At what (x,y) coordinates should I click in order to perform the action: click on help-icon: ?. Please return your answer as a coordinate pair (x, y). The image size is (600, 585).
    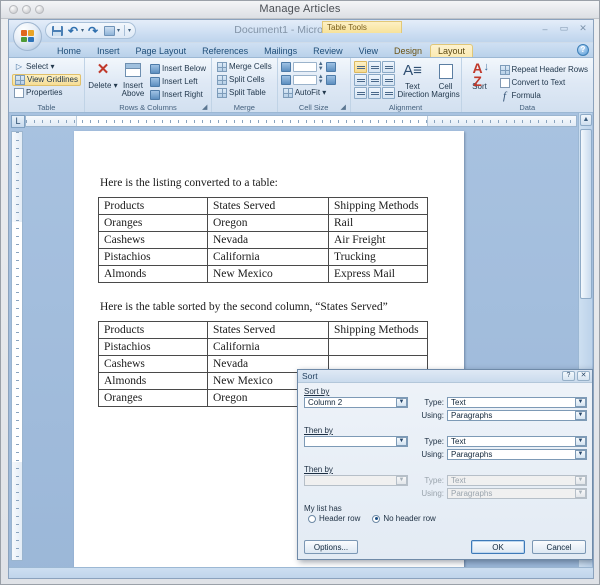
    Looking at the image, I should click on (583, 50).